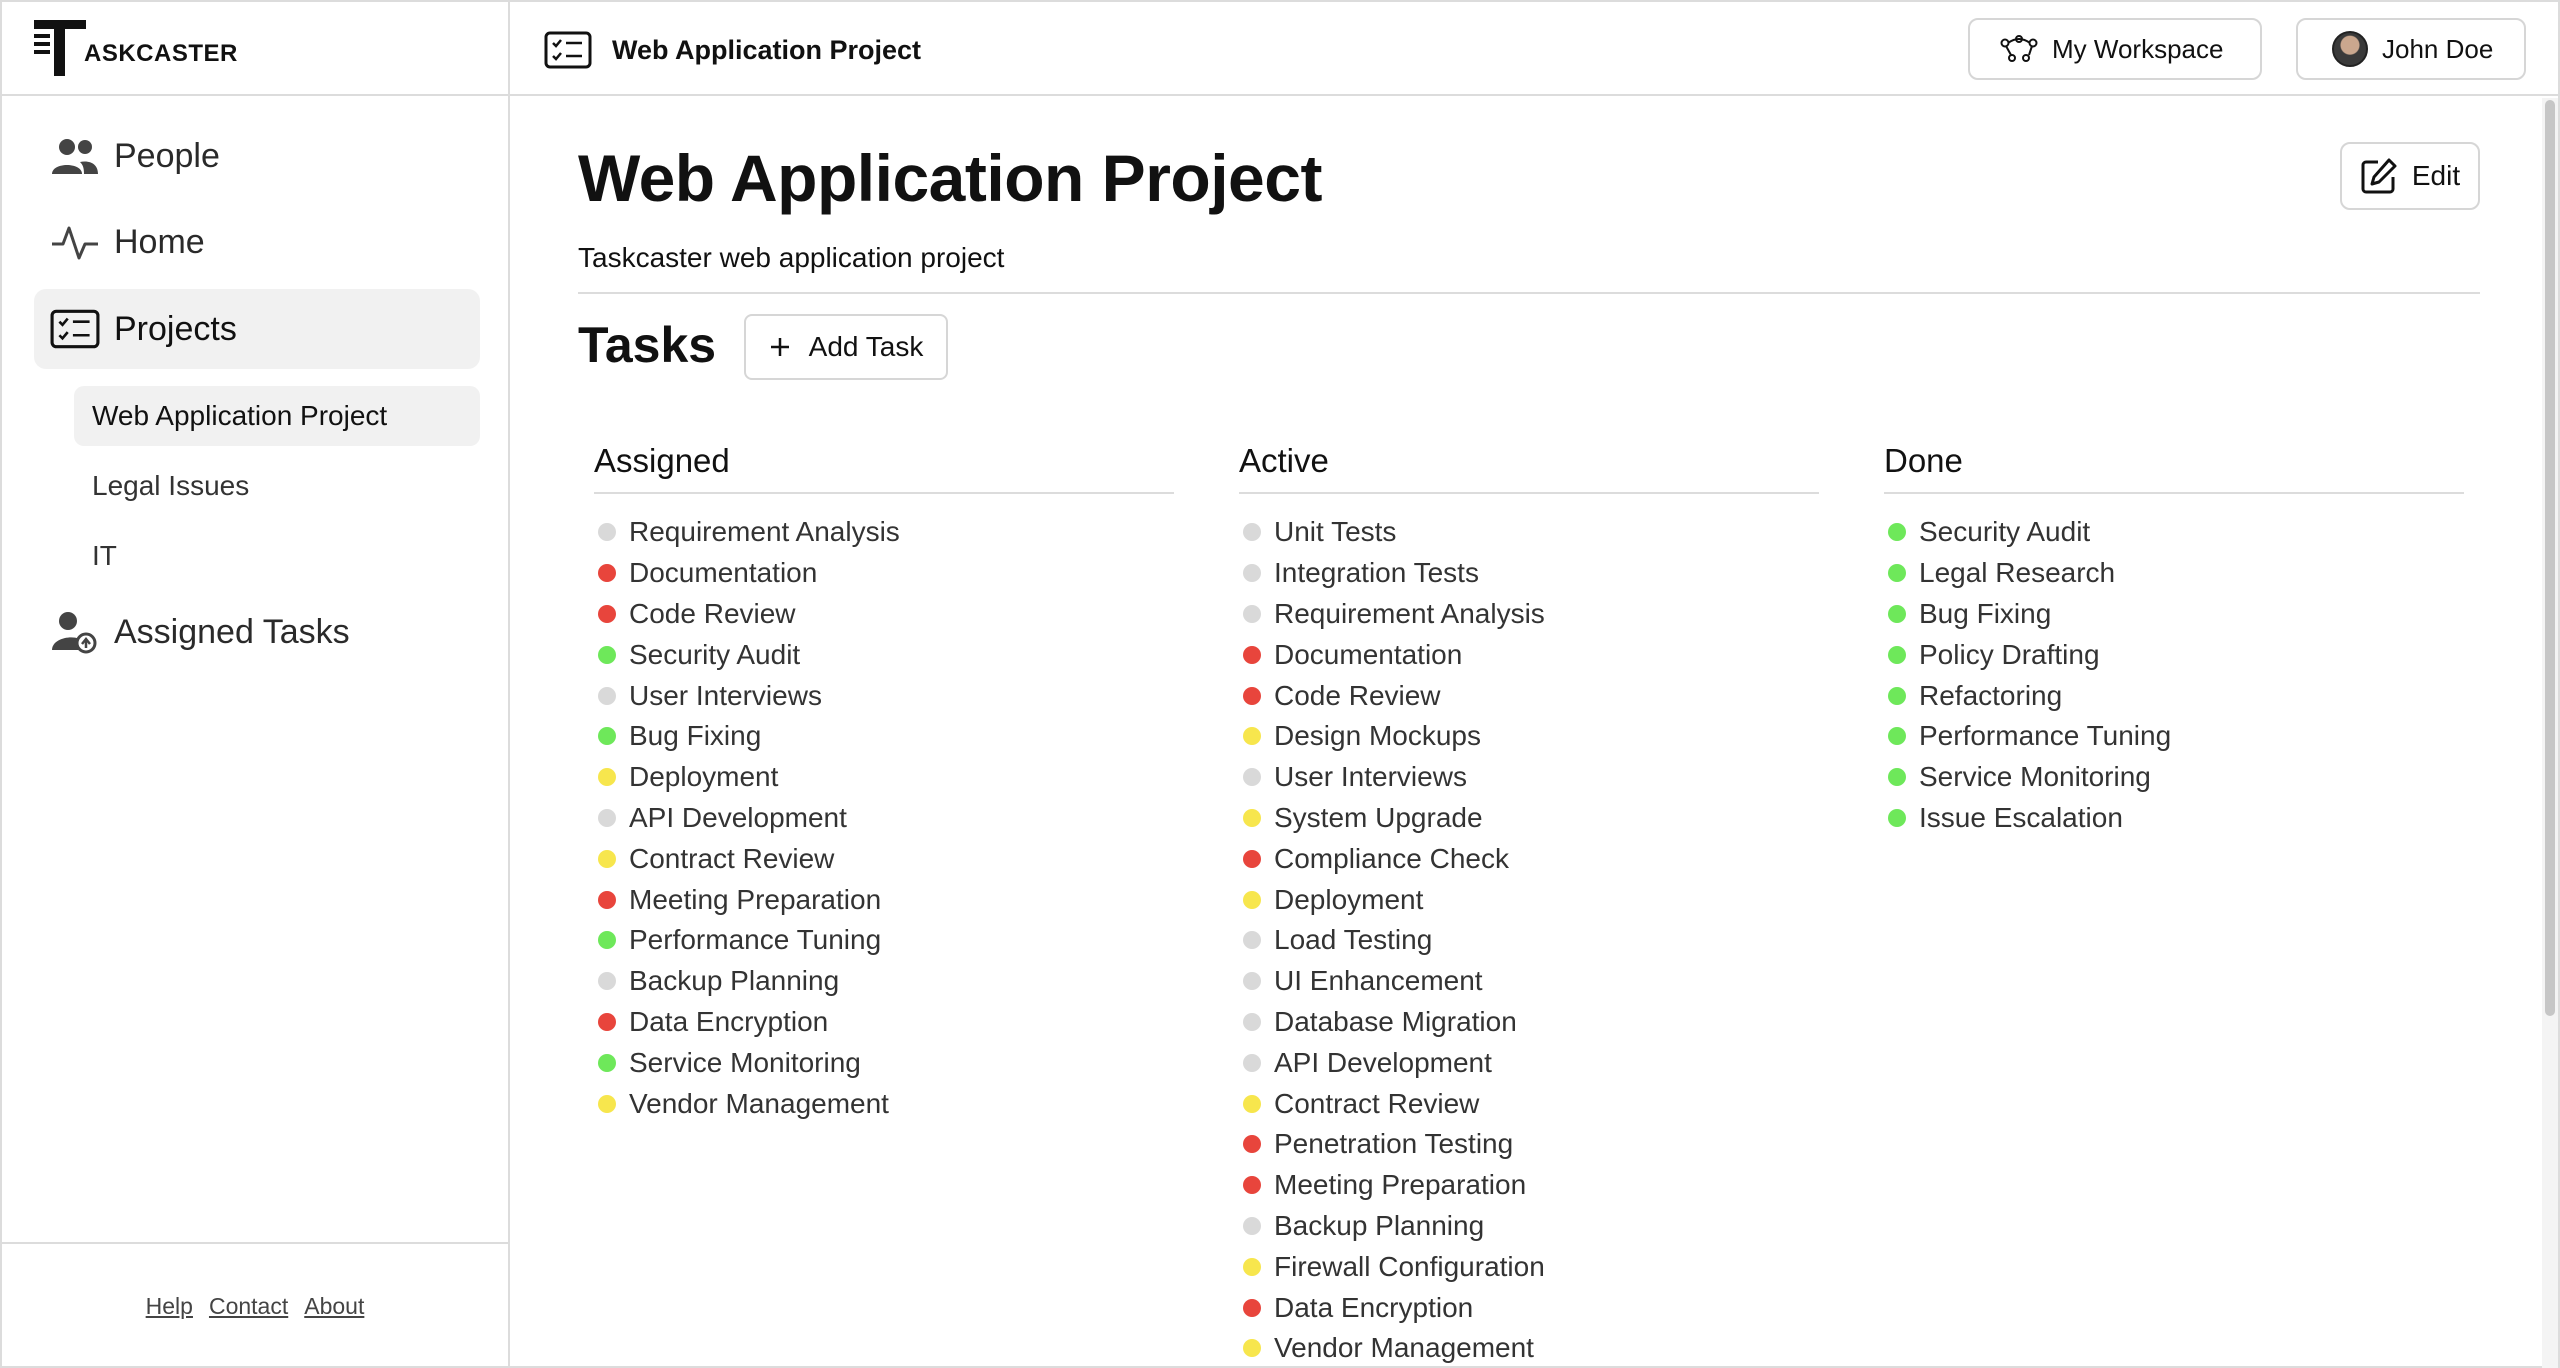 The height and width of the screenshot is (1368, 2560). I want to click on add-task-label: Add Task, so click(866, 346).